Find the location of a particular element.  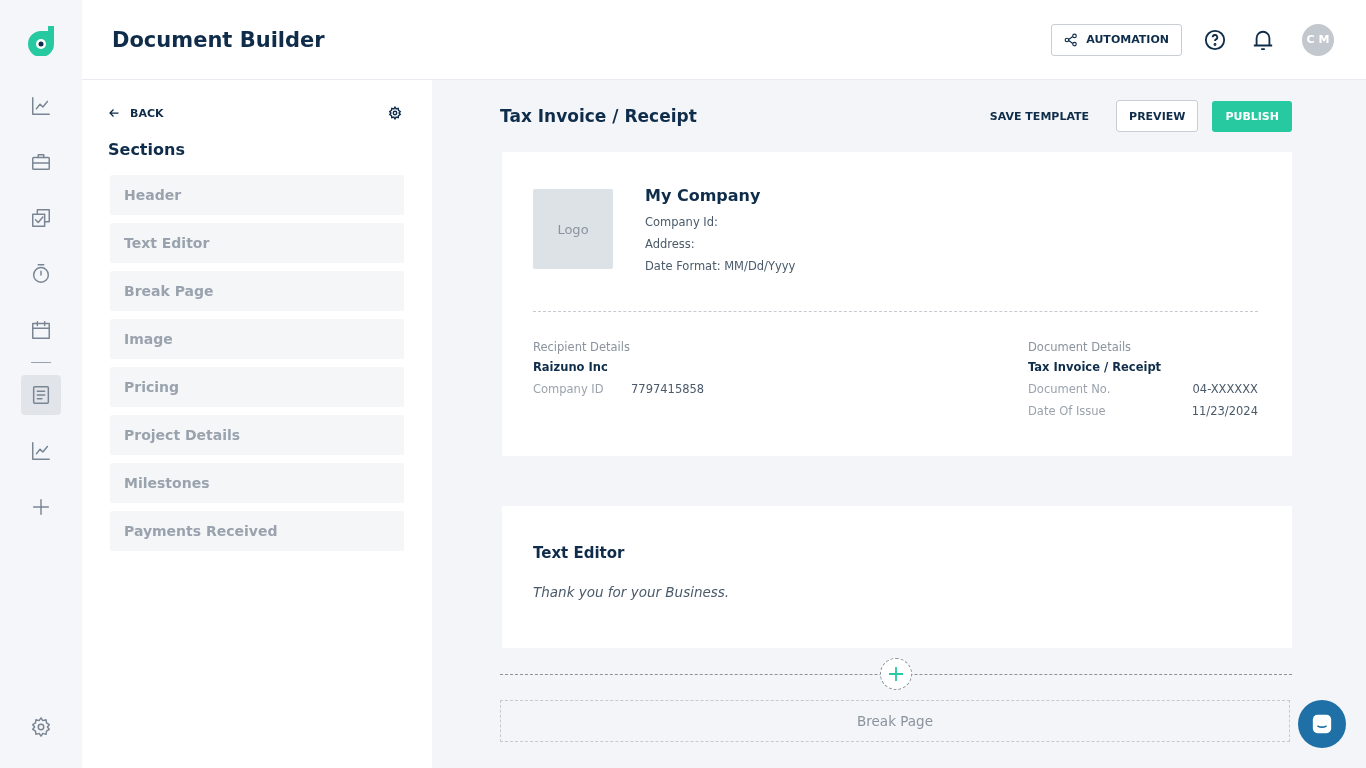

page-title: Document Builder is located at coordinates (219, 39).